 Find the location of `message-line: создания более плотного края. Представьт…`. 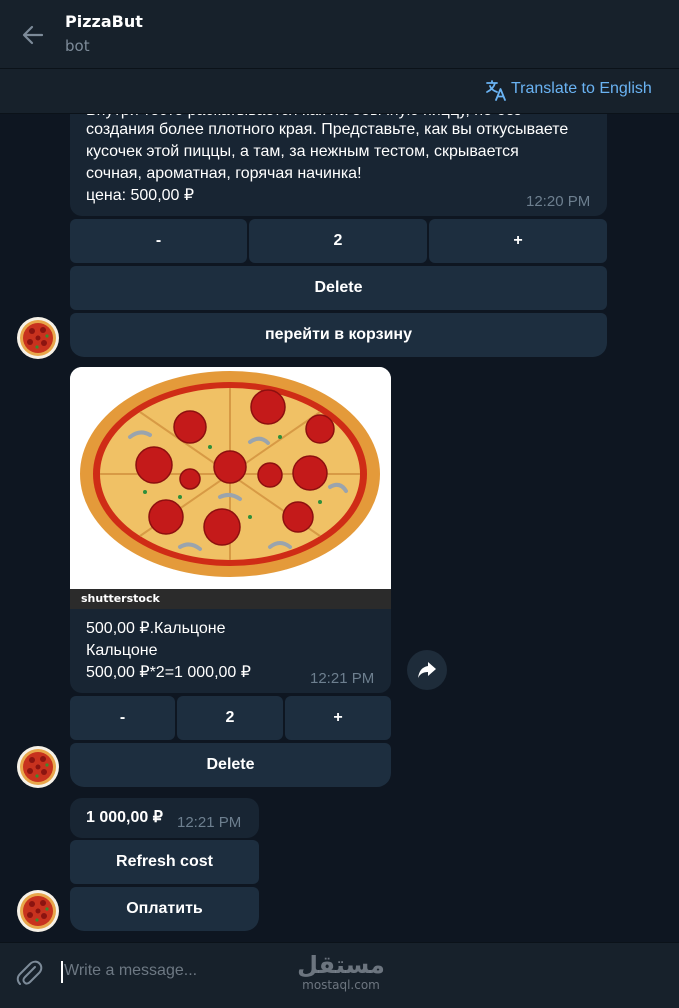

message-line: создания более плотного края. Представьт… is located at coordinates (327, 129).